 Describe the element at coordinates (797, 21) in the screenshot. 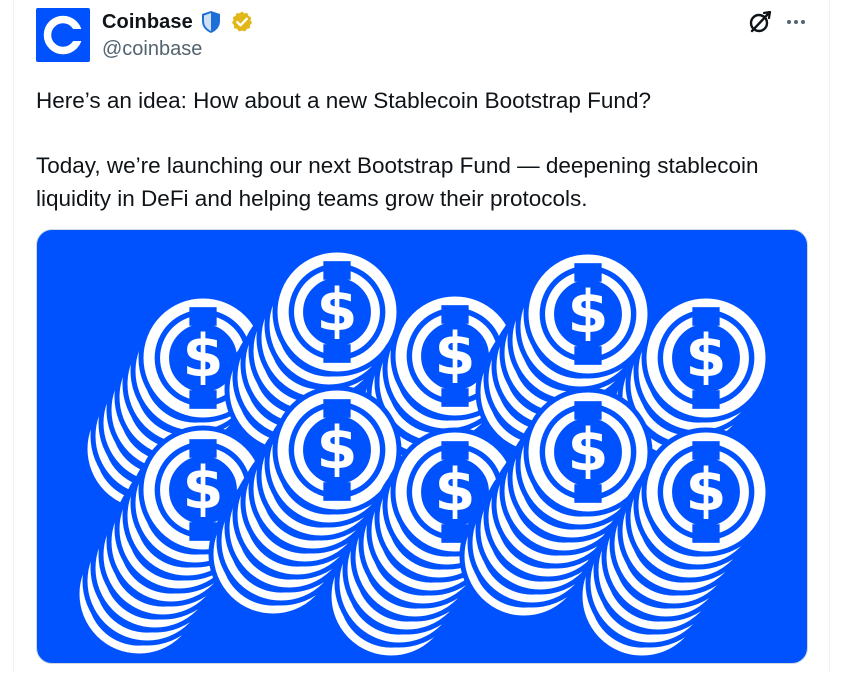

I see `more-icon` at that location.